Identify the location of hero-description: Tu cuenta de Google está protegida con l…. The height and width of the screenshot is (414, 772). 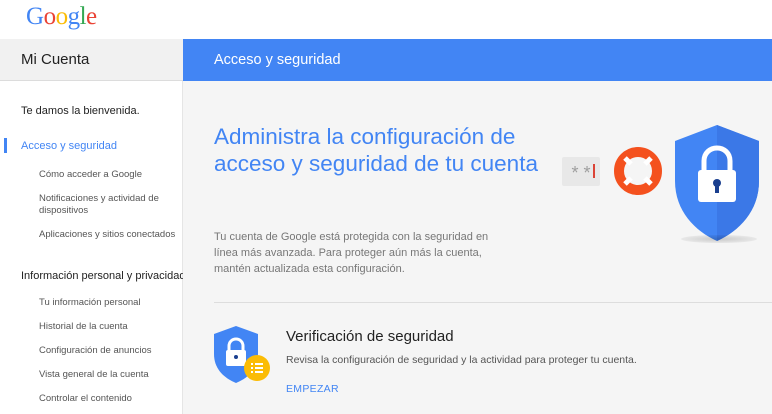
(351, 253).